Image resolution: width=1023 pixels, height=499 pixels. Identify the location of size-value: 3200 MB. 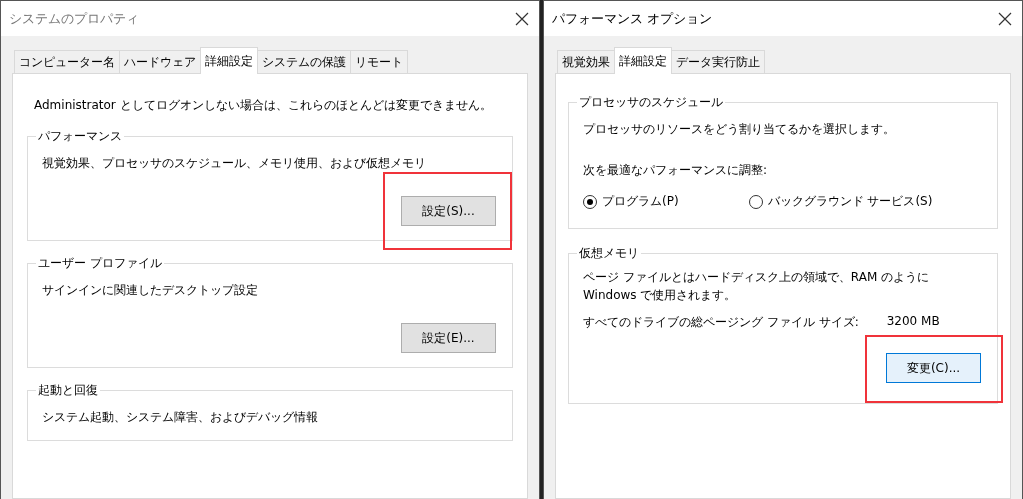
(913, 322).